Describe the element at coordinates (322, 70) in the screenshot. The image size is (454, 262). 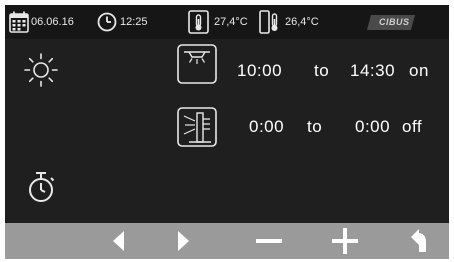
I see `program-1-separator: to` at that location.